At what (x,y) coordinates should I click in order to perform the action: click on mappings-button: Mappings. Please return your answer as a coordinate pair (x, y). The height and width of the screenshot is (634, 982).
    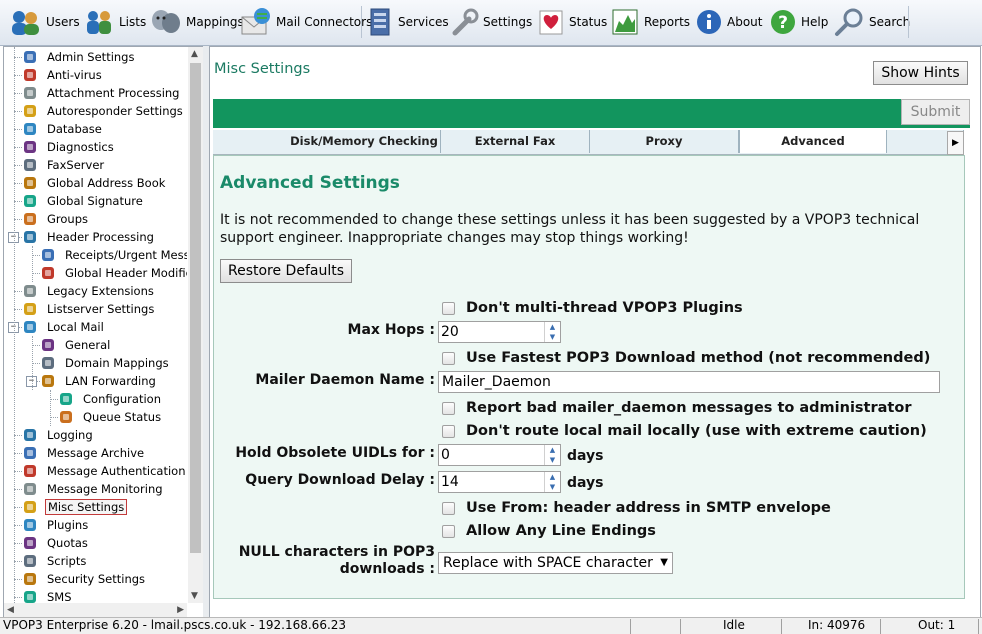
    Looking at the image, I should click on (197, 22).